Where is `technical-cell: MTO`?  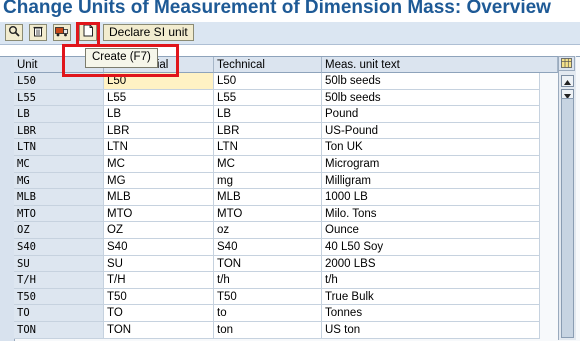
technical-cell: MTO is located at coordinates (268, 214).